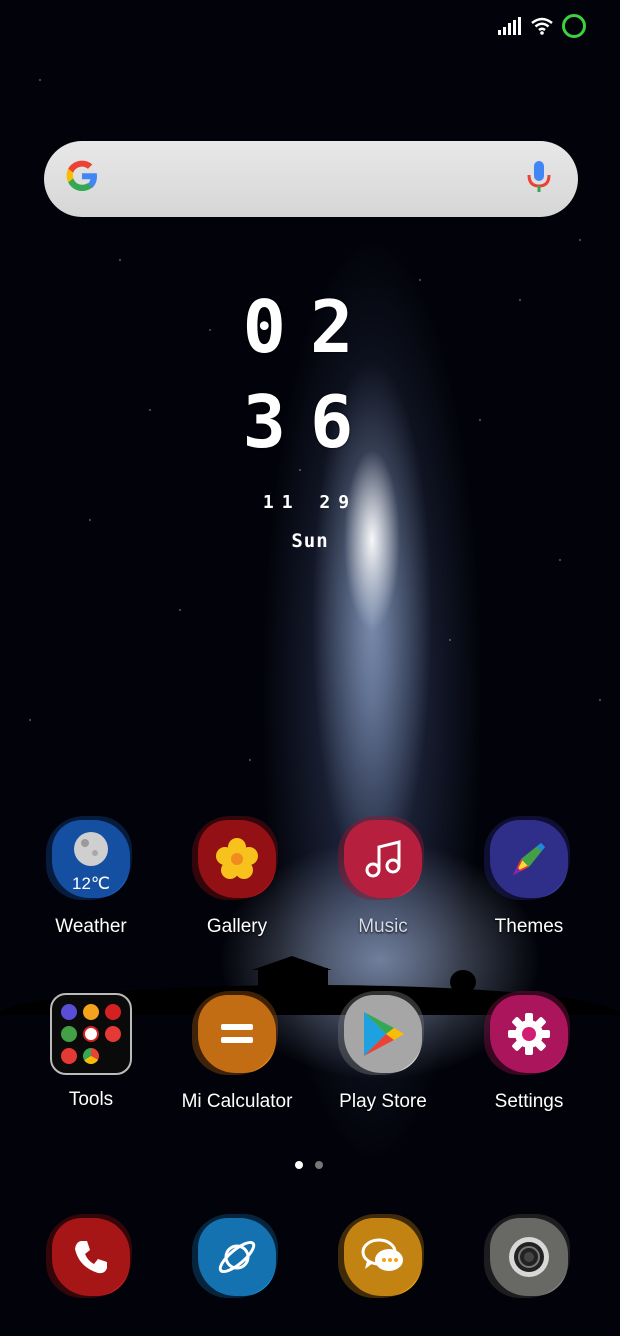 This screenshot has height=1336, width=620. I want to click on weather-temperature: 12℃, so click(90, 883).